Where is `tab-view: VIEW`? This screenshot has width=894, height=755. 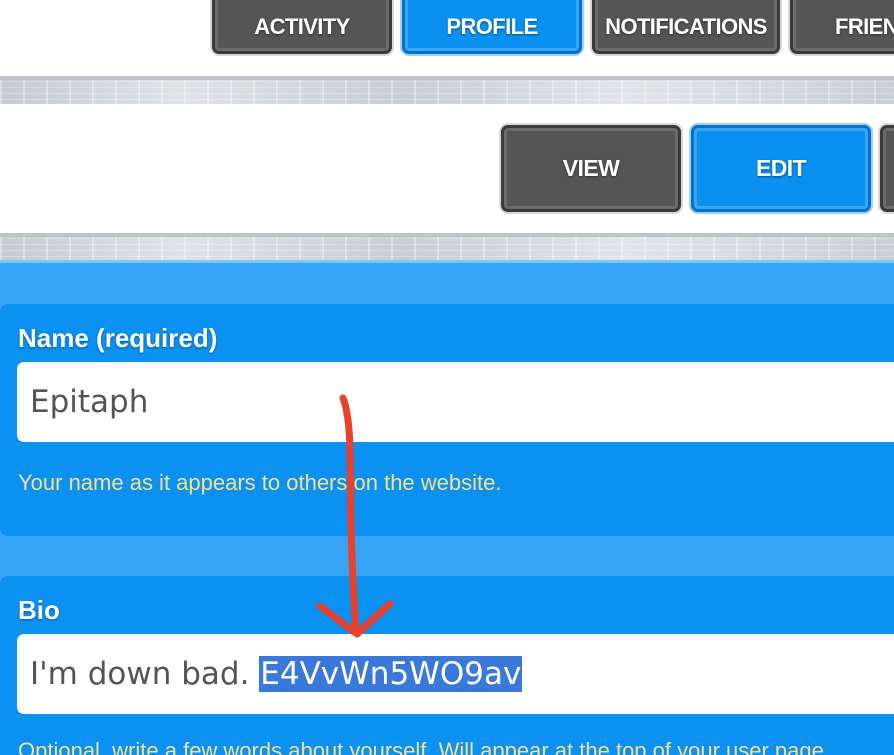 tab-view: VIEW is located at coordinates (591, 168).